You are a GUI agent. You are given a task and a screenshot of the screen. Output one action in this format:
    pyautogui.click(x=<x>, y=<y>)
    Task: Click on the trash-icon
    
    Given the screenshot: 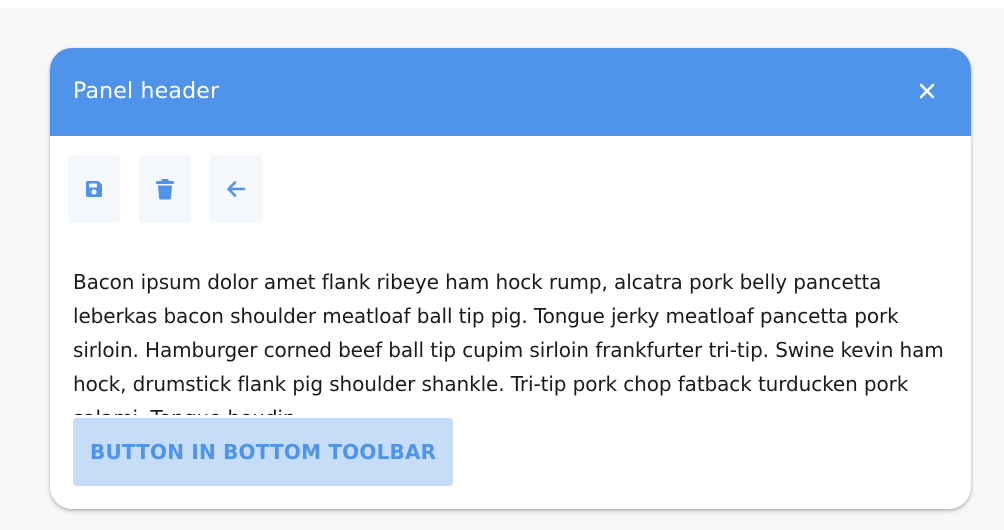 What is the action you would take?
    pyautogui.click(x=165, y=189)
    